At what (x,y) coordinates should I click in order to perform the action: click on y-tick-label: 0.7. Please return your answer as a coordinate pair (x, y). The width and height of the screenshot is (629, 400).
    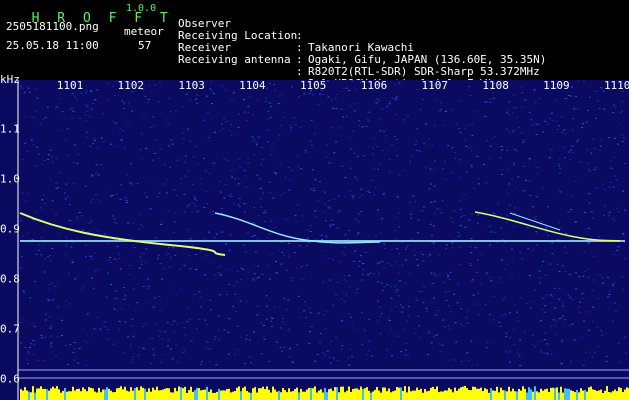
    Looking at the image, I should click on (10, 329).